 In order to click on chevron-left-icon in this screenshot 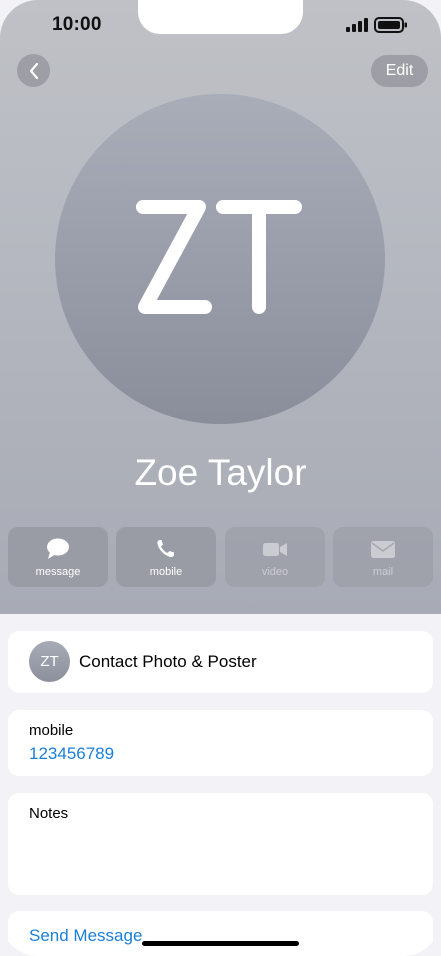, I will do `click(33, 70)`.